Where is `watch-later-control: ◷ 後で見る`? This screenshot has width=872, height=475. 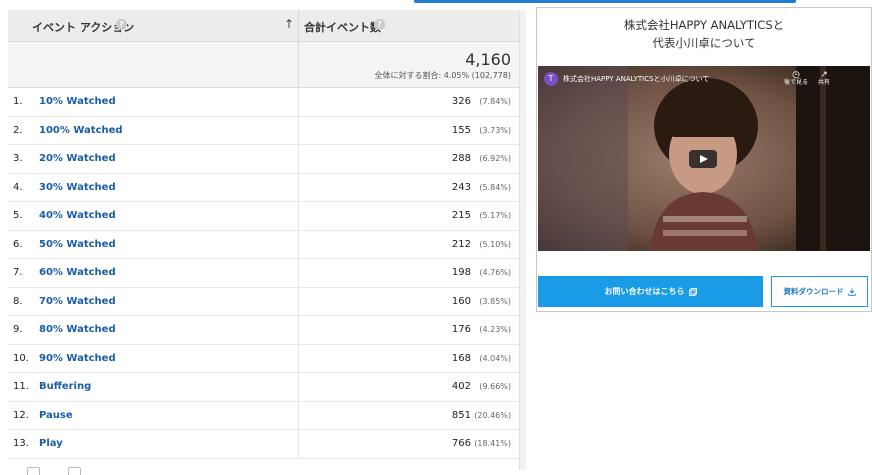 watch-later-control: ◷ 後で見る is located at coordinates (796, 79).